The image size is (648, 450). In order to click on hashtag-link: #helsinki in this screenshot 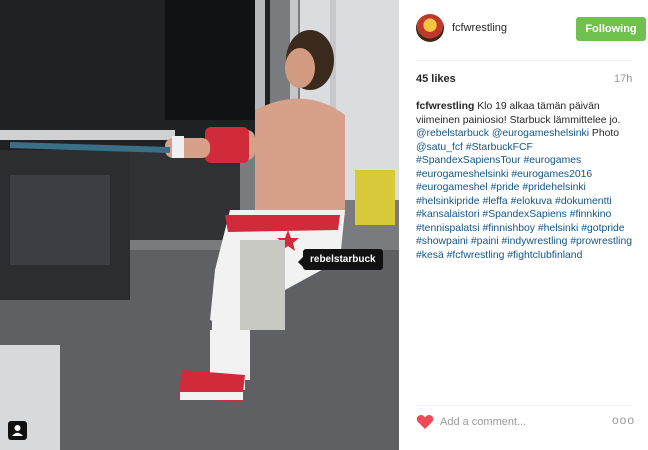, I will do `click(558, 228)`.